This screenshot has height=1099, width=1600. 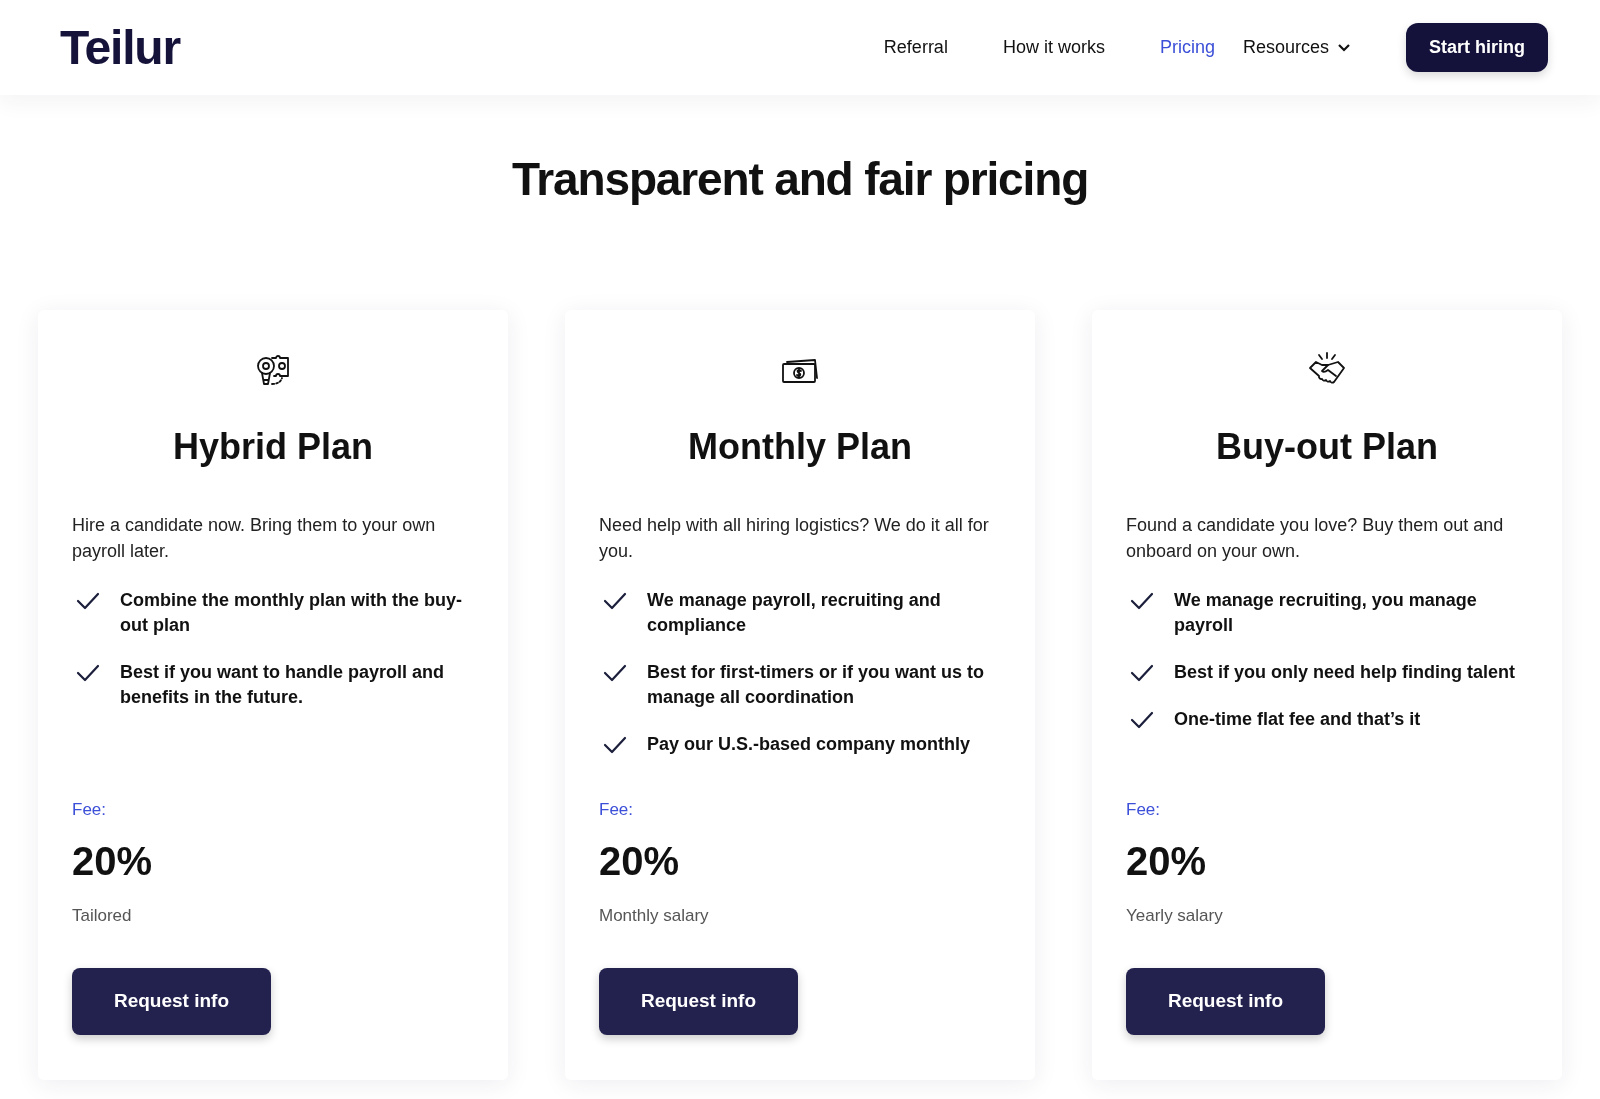 I want to click on plan-title: Hybrid Plan, so click(x=272, y=447).